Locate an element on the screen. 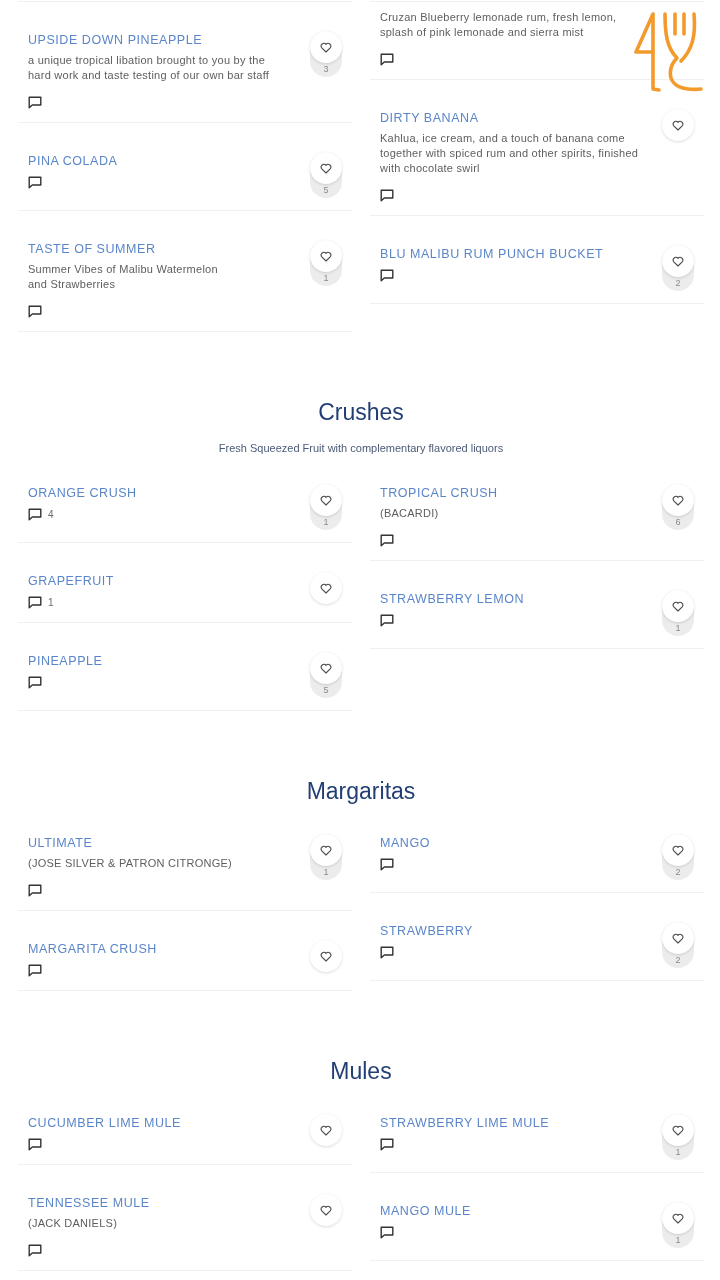 This screenshot has width=720, height=1280. drink-name: UPSIDE DOWN PINEAPPLE is located at coordinates (115, 40).